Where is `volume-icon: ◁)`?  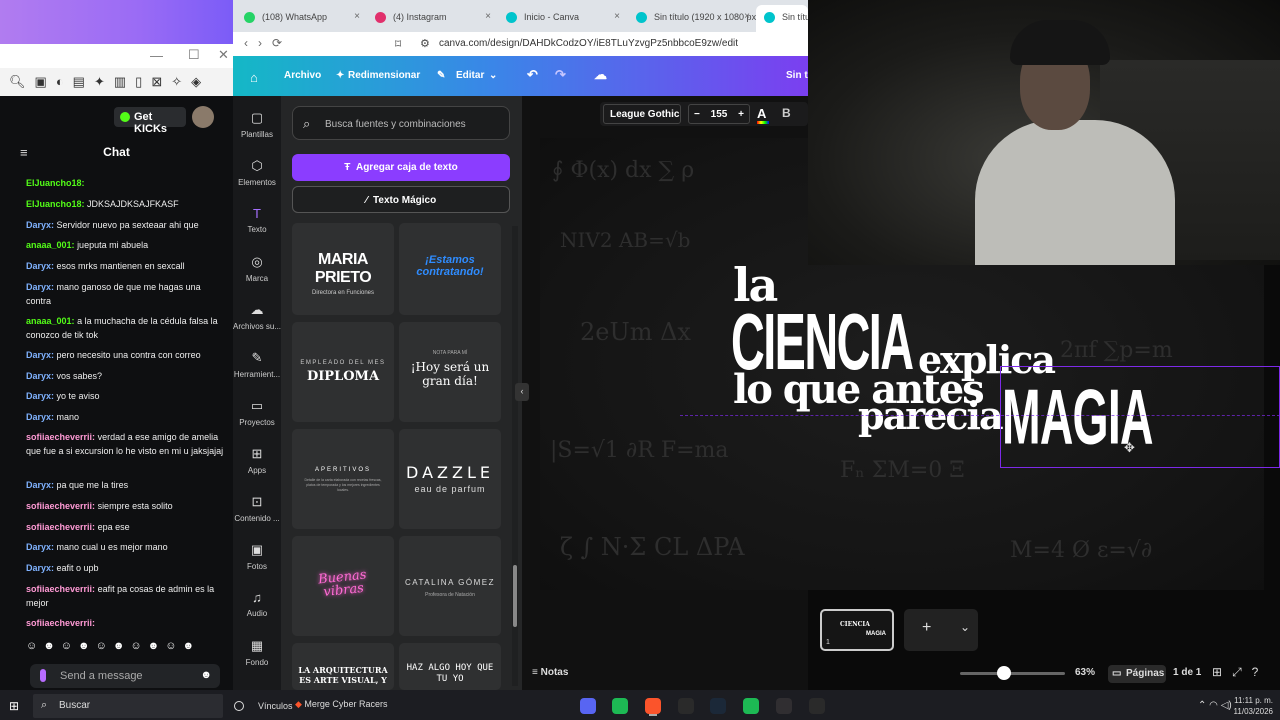 volume-icon: ◁) is located at coordinates (1226, 705).